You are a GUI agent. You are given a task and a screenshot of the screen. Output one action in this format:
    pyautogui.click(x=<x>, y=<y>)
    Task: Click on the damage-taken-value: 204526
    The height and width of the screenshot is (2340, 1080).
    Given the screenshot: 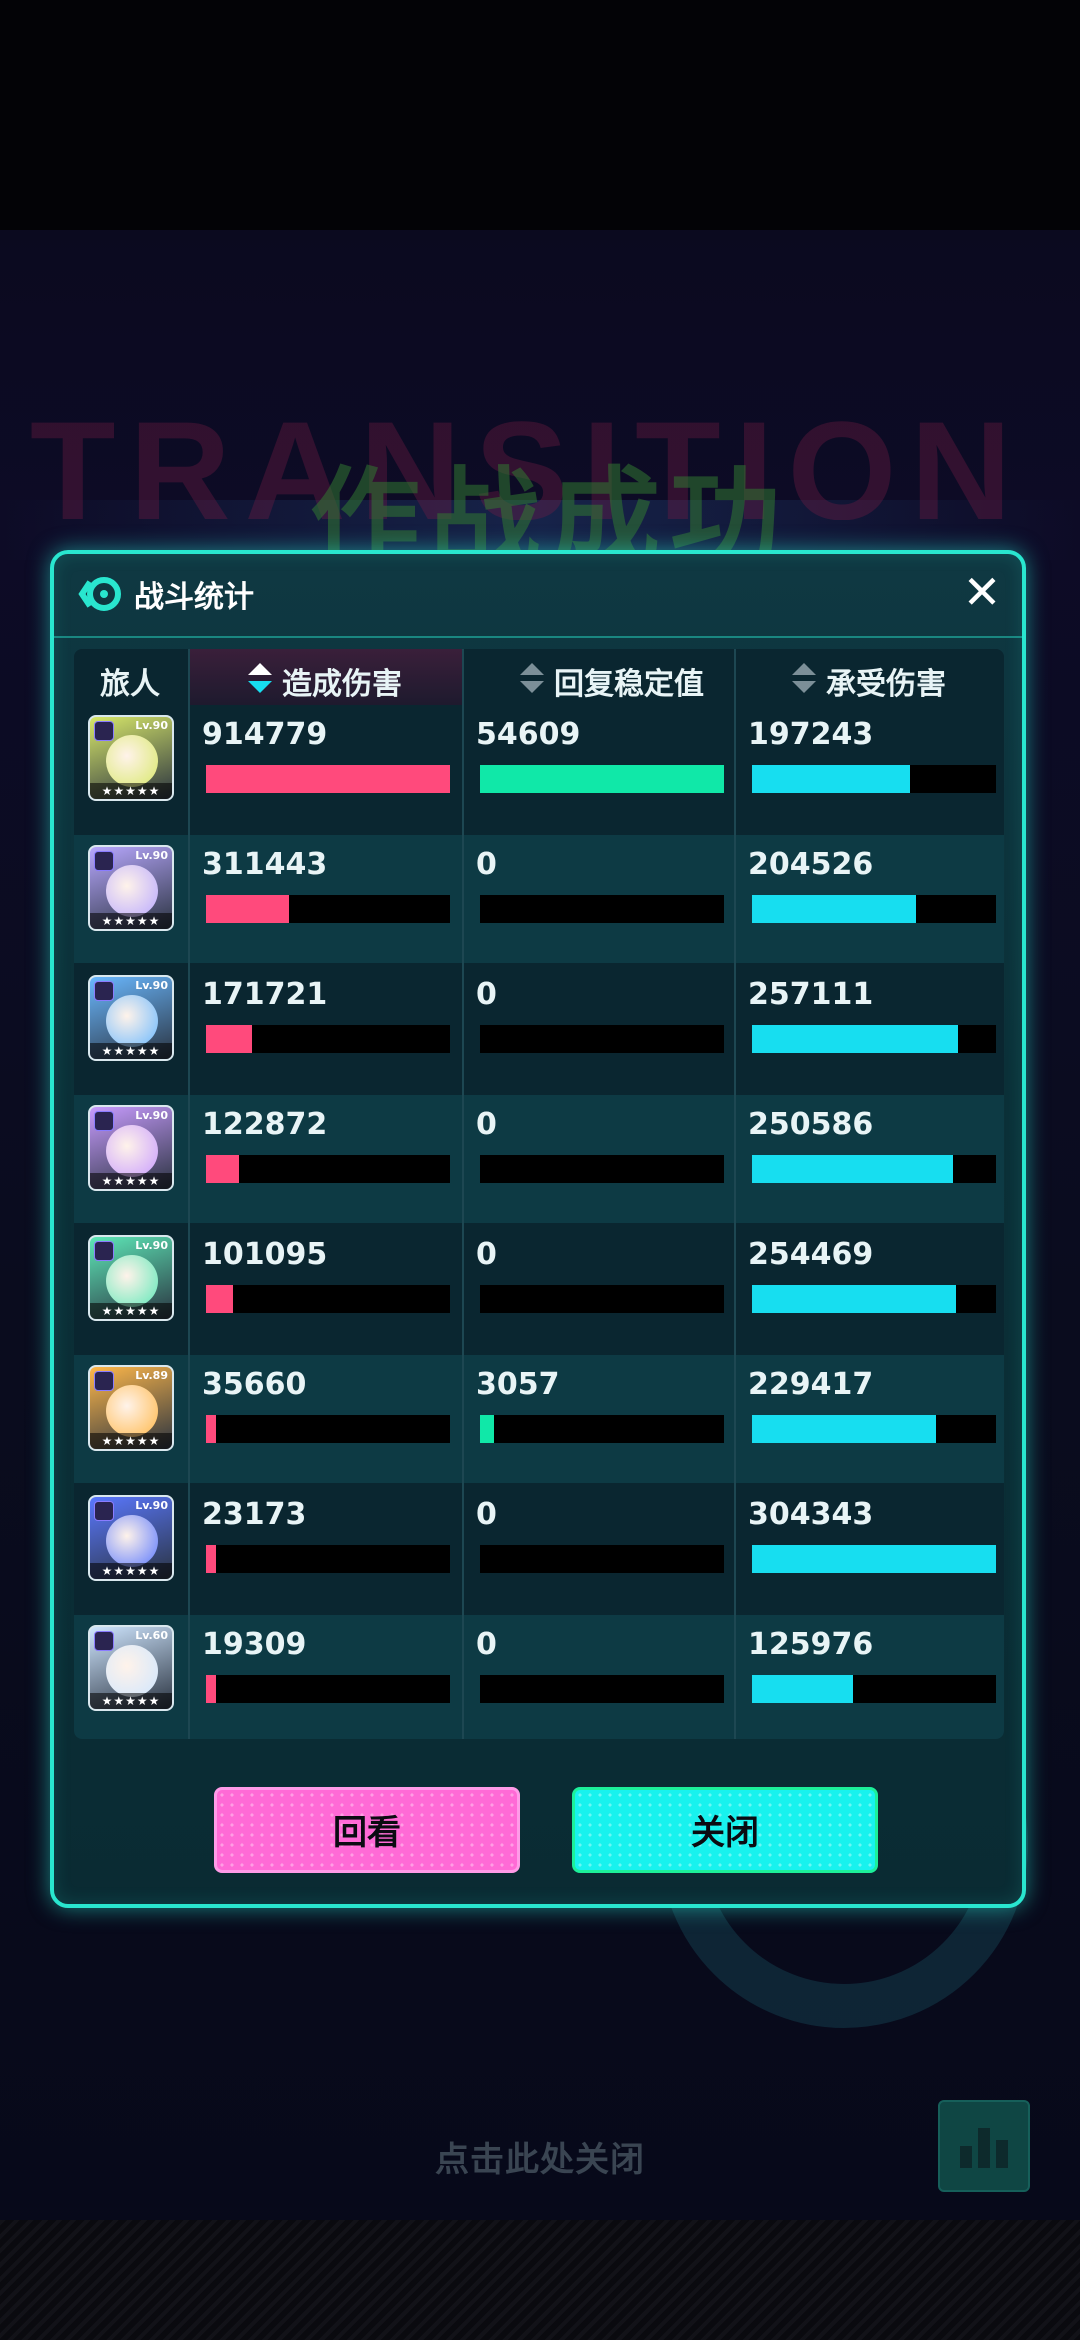 What is the action you would take?
    pyautogui.click(x=811, y=864)
    